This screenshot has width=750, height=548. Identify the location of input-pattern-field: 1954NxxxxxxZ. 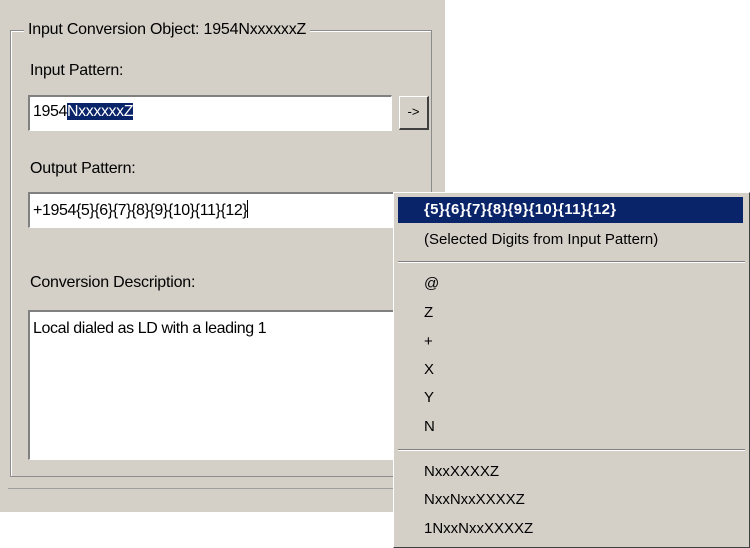
(210, 113).